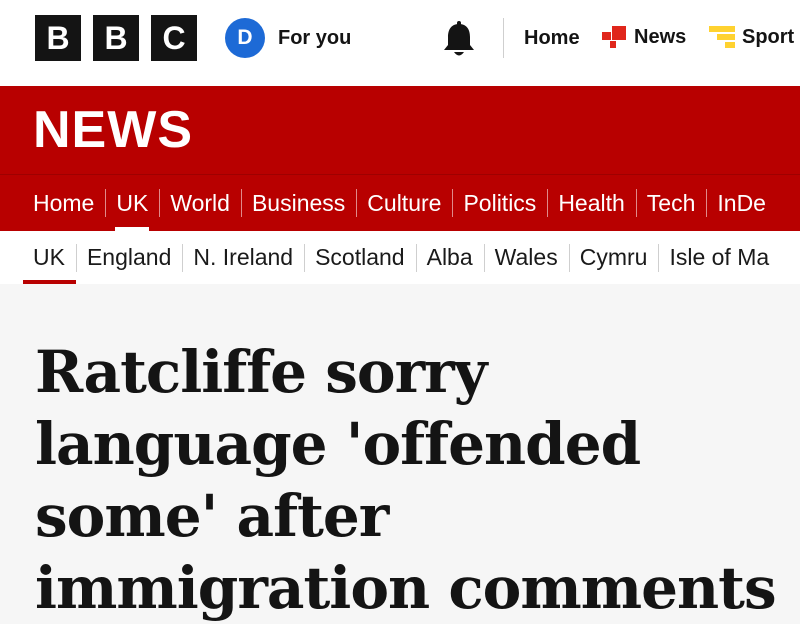  What do you see at coordinates (200, 203) in the screenshot?
I see `section-nav-world: World` at bounding box center [200, 203].